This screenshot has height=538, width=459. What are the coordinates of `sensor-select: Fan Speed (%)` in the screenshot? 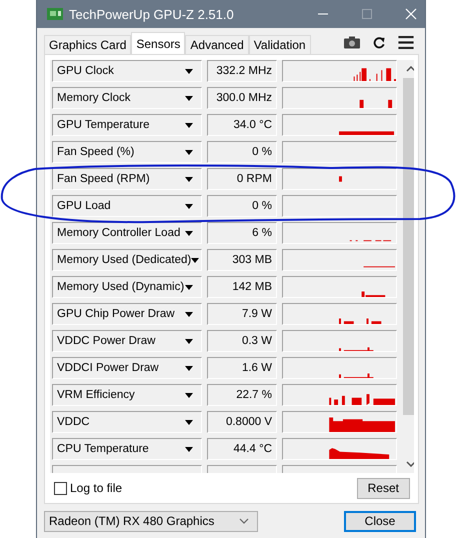 It's located at (127, 152).